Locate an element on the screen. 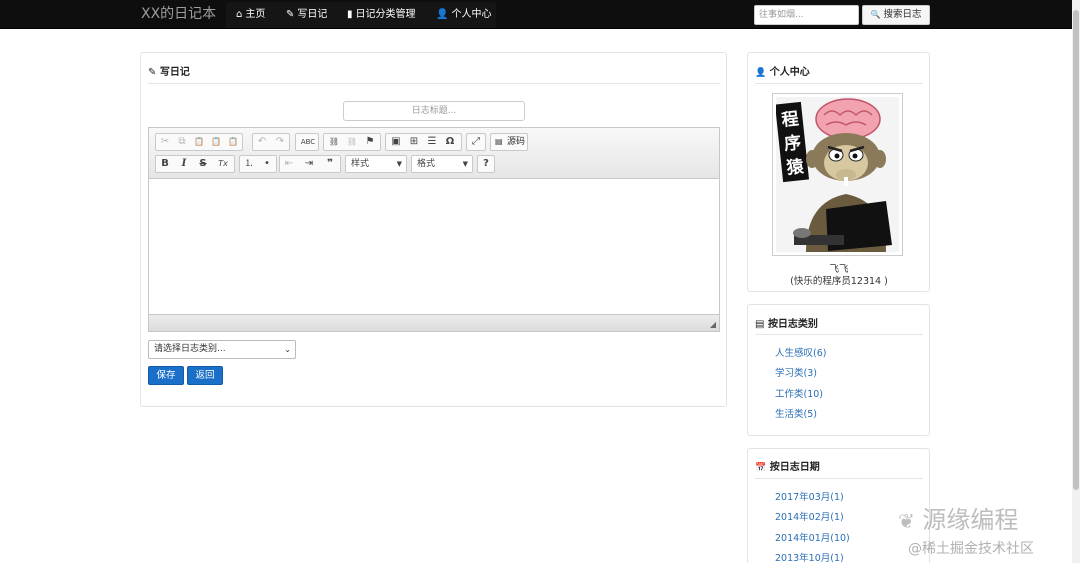  profile-title: 👤 个人中心 is located at coordinates (782, 70).